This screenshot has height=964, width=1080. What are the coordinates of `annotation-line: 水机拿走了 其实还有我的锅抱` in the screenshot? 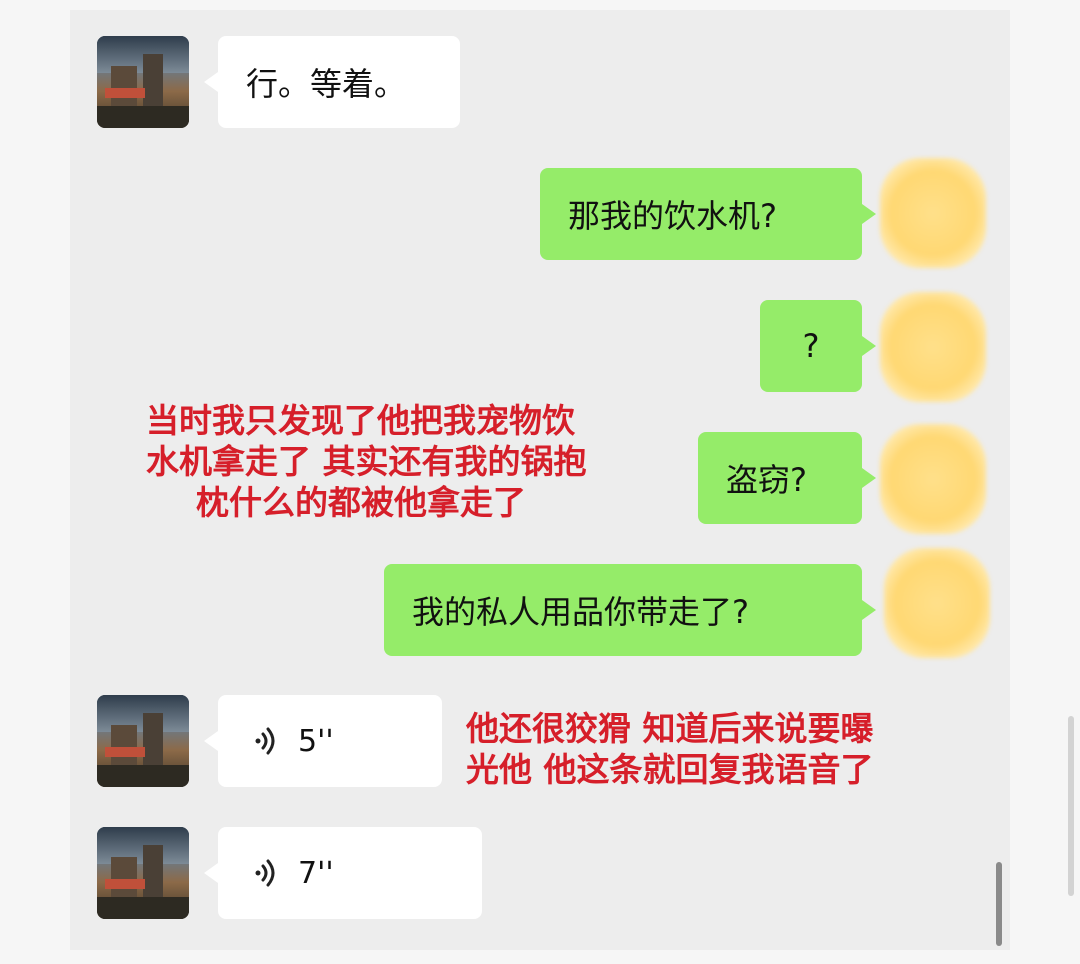 It's located at (366, 461).